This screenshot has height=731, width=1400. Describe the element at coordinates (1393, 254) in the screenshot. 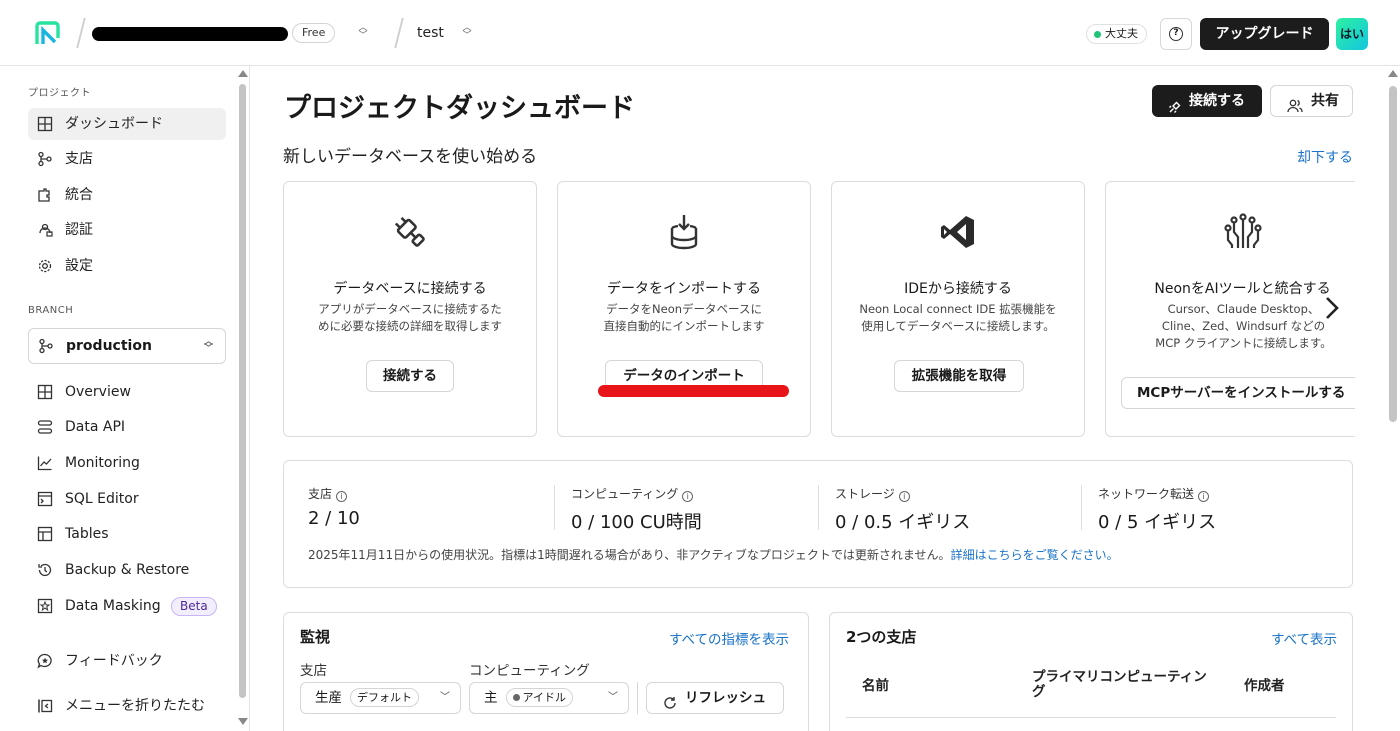

I see `main-scrollbar-thumb` at that location.